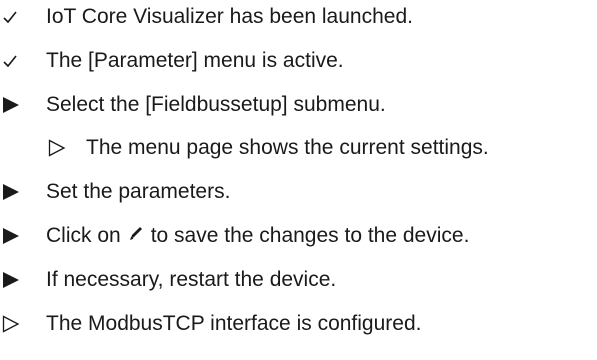  What do you see at coordinates (310, 235) in the screenshot?
I see `step-text-after: to save the changes to the device.` at bounding box center [310, 235].